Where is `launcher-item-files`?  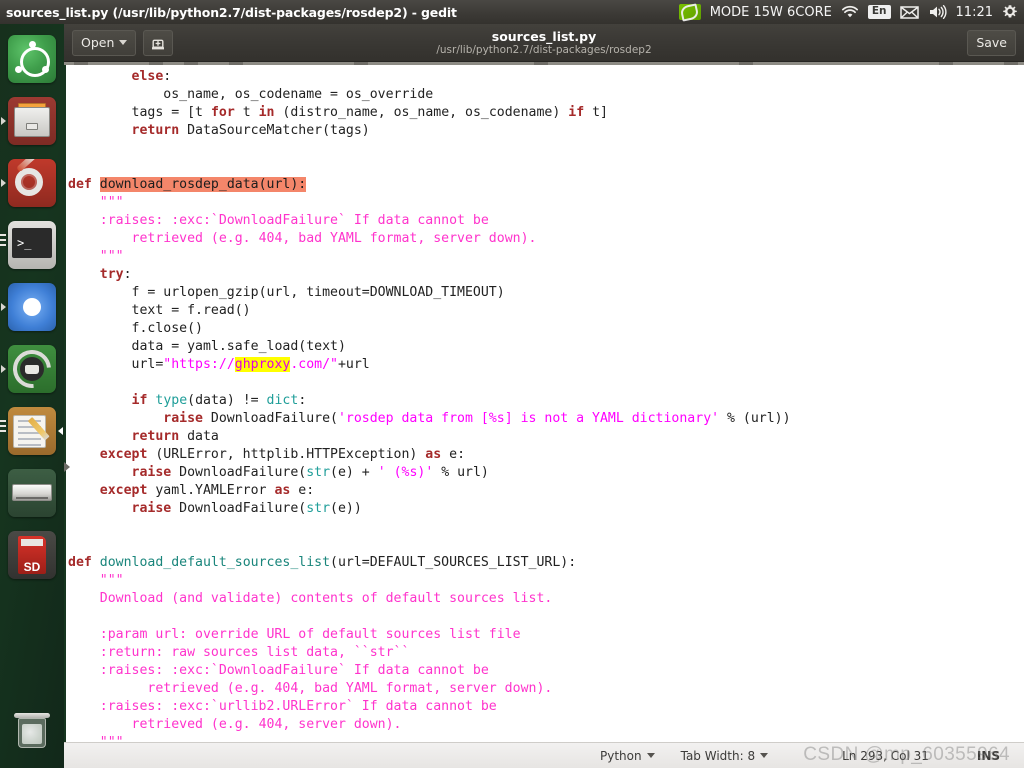 launcher-item-files is located at coordinates (32, 121).